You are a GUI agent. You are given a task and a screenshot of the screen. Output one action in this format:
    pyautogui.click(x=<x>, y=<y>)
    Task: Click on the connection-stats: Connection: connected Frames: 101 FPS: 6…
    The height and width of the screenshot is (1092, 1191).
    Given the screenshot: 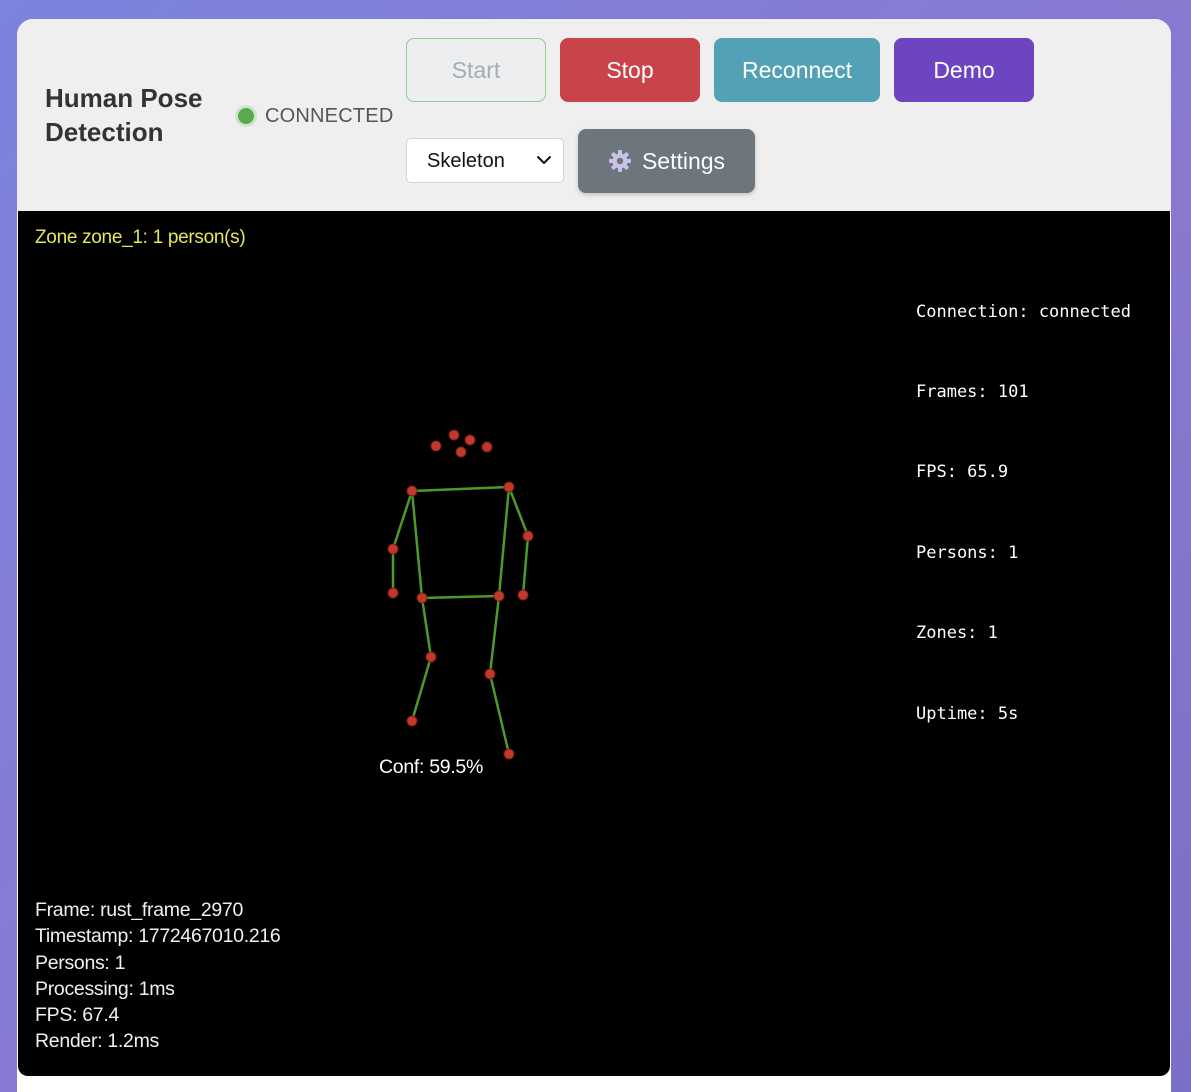 What is the action you would take?
    pyautogui.click(x=1023, y=513)
    